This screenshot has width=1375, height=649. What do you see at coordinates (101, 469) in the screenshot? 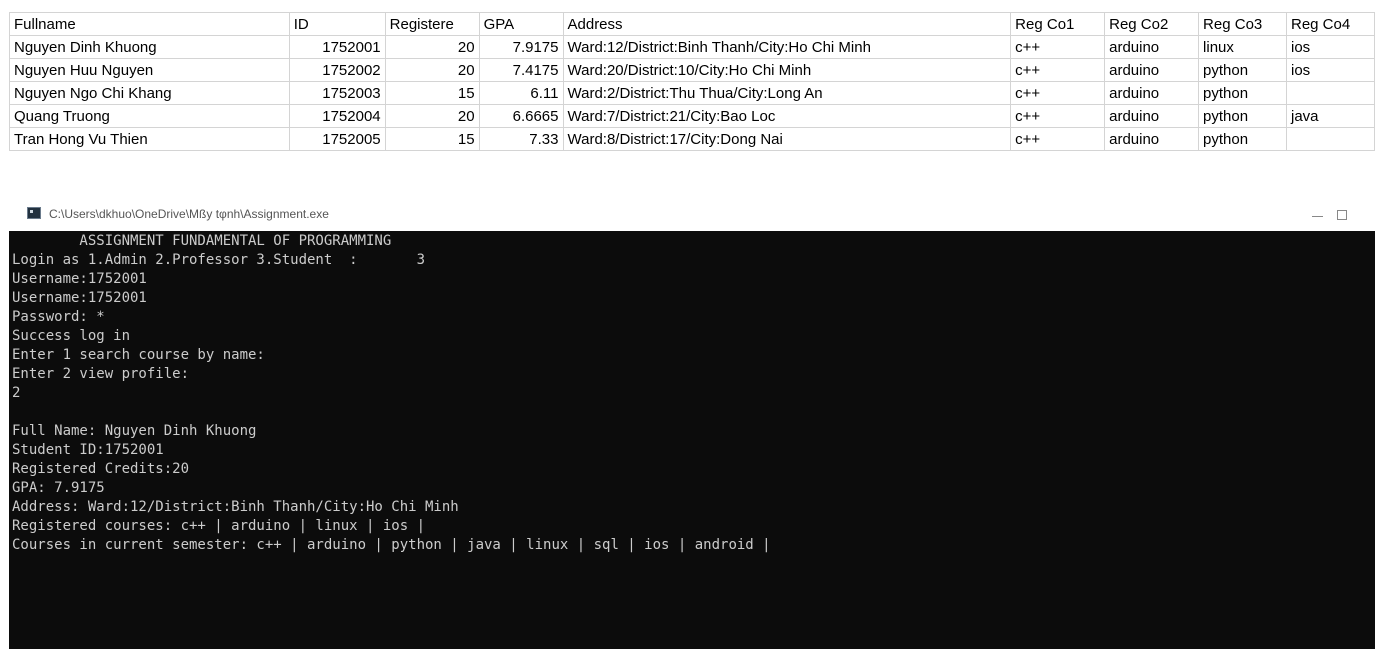
I see `console-line: Registered Credits:20` at bounding box center [101, 469].